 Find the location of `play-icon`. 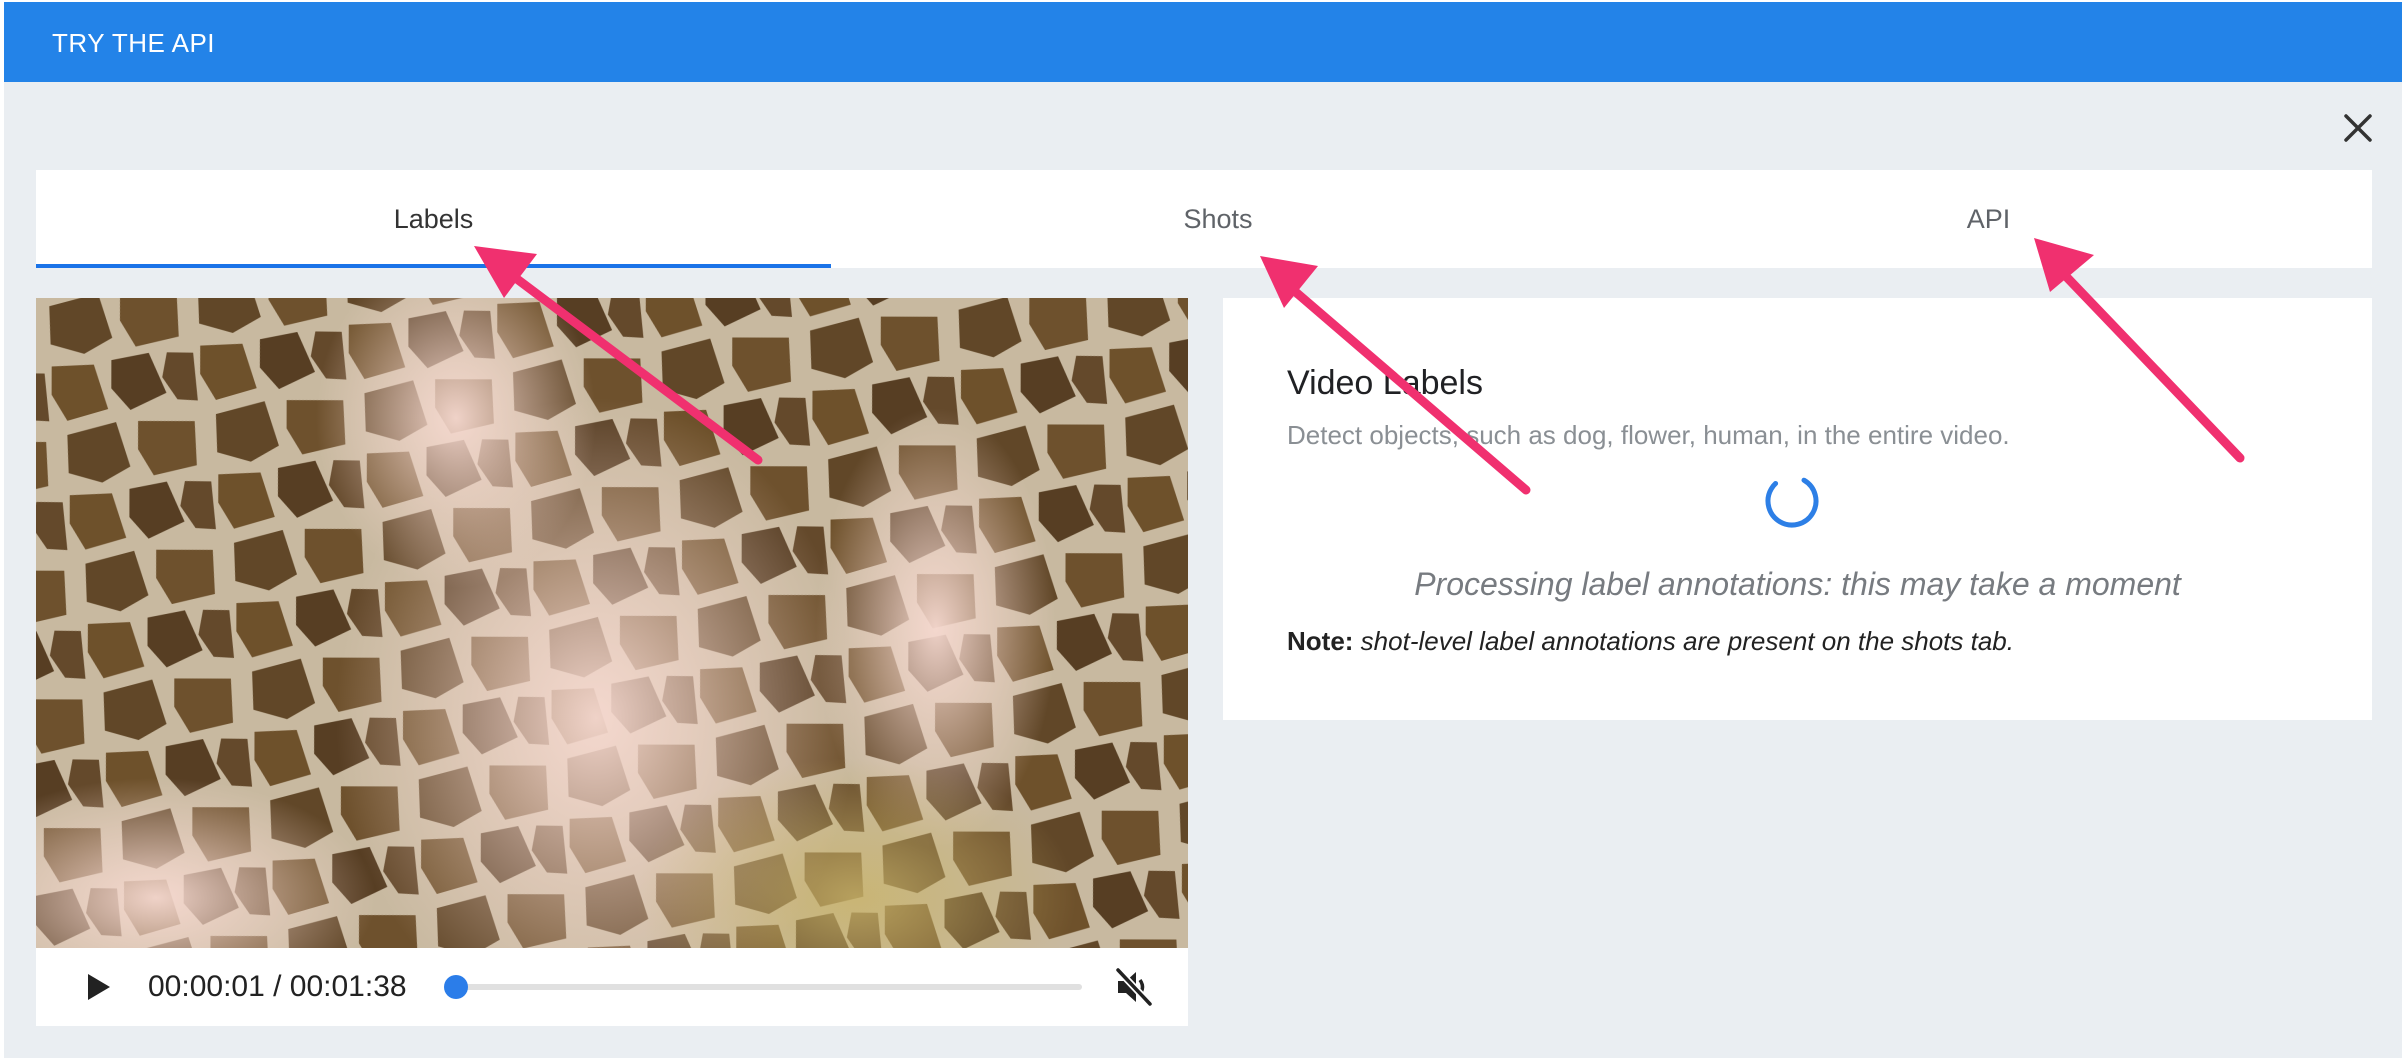

play-icon is located at coordinates (99, 987).